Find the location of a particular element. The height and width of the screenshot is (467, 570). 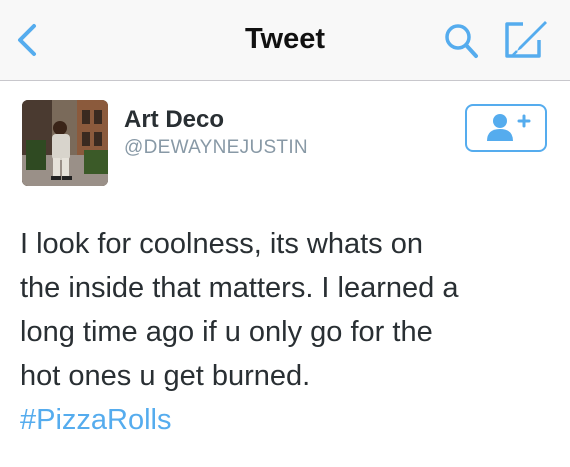

tweet-line: I look for coolness, its whats on is located at coordinates (221, 244).